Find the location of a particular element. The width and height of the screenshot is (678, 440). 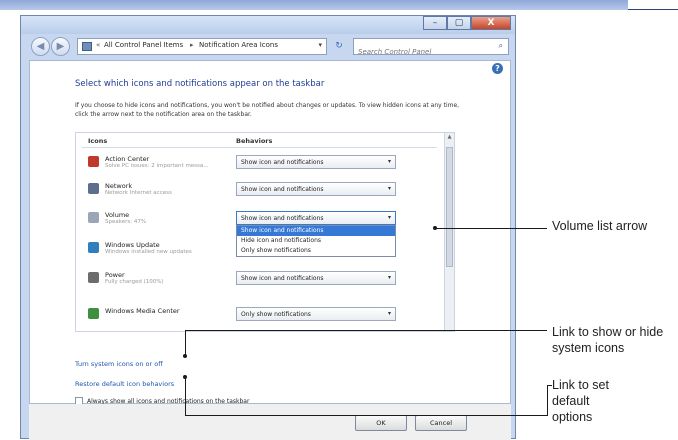

minimize-button: – is located at coordinates (435, 23).